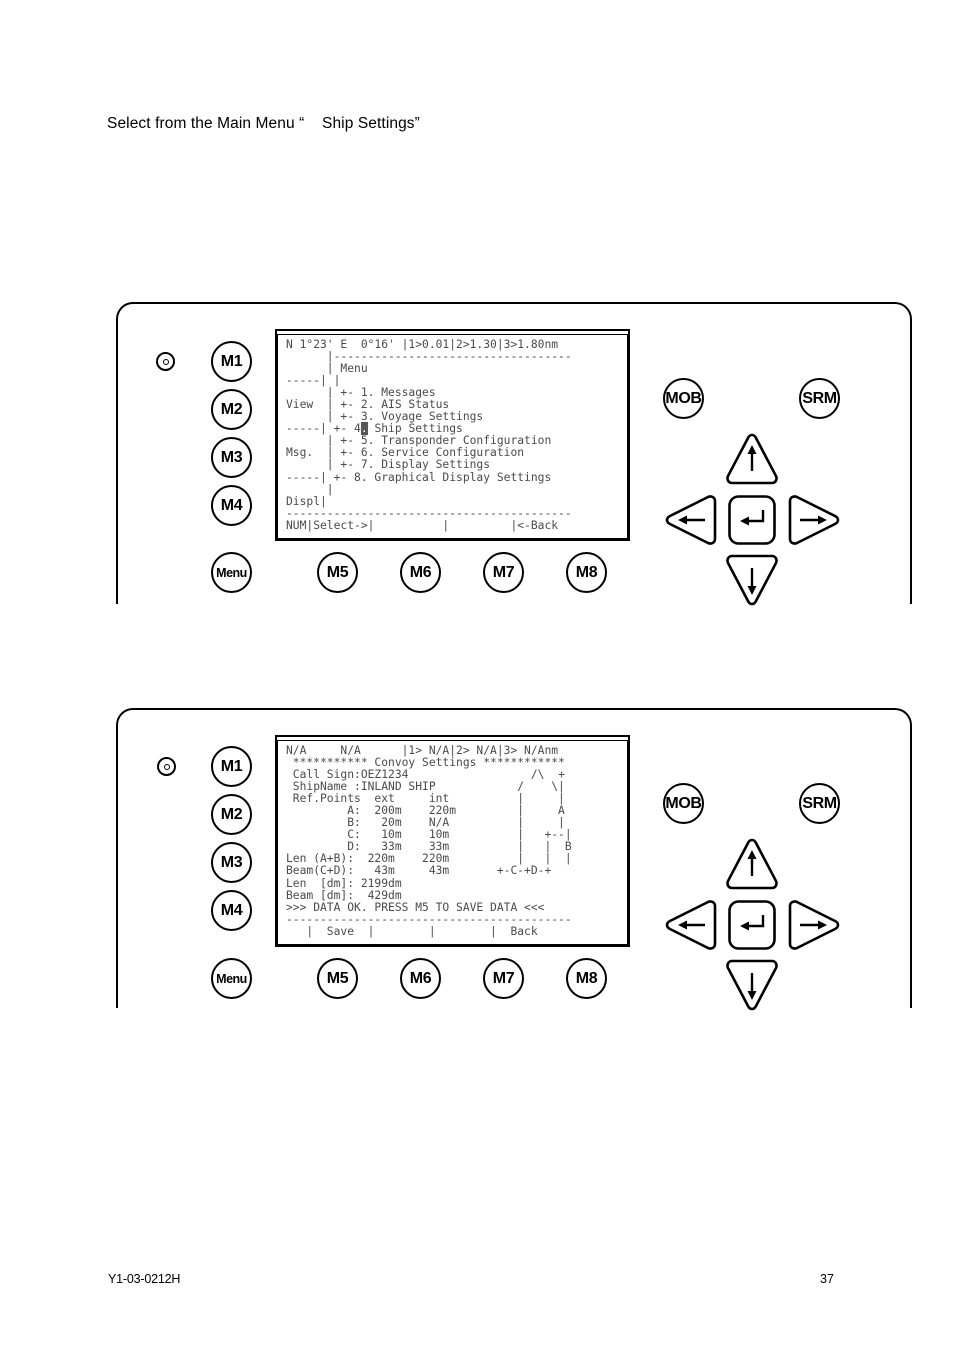 The height and width of the screenshot is (1350, 954). I want to click on nav-right-button-top, so click(814, 520).